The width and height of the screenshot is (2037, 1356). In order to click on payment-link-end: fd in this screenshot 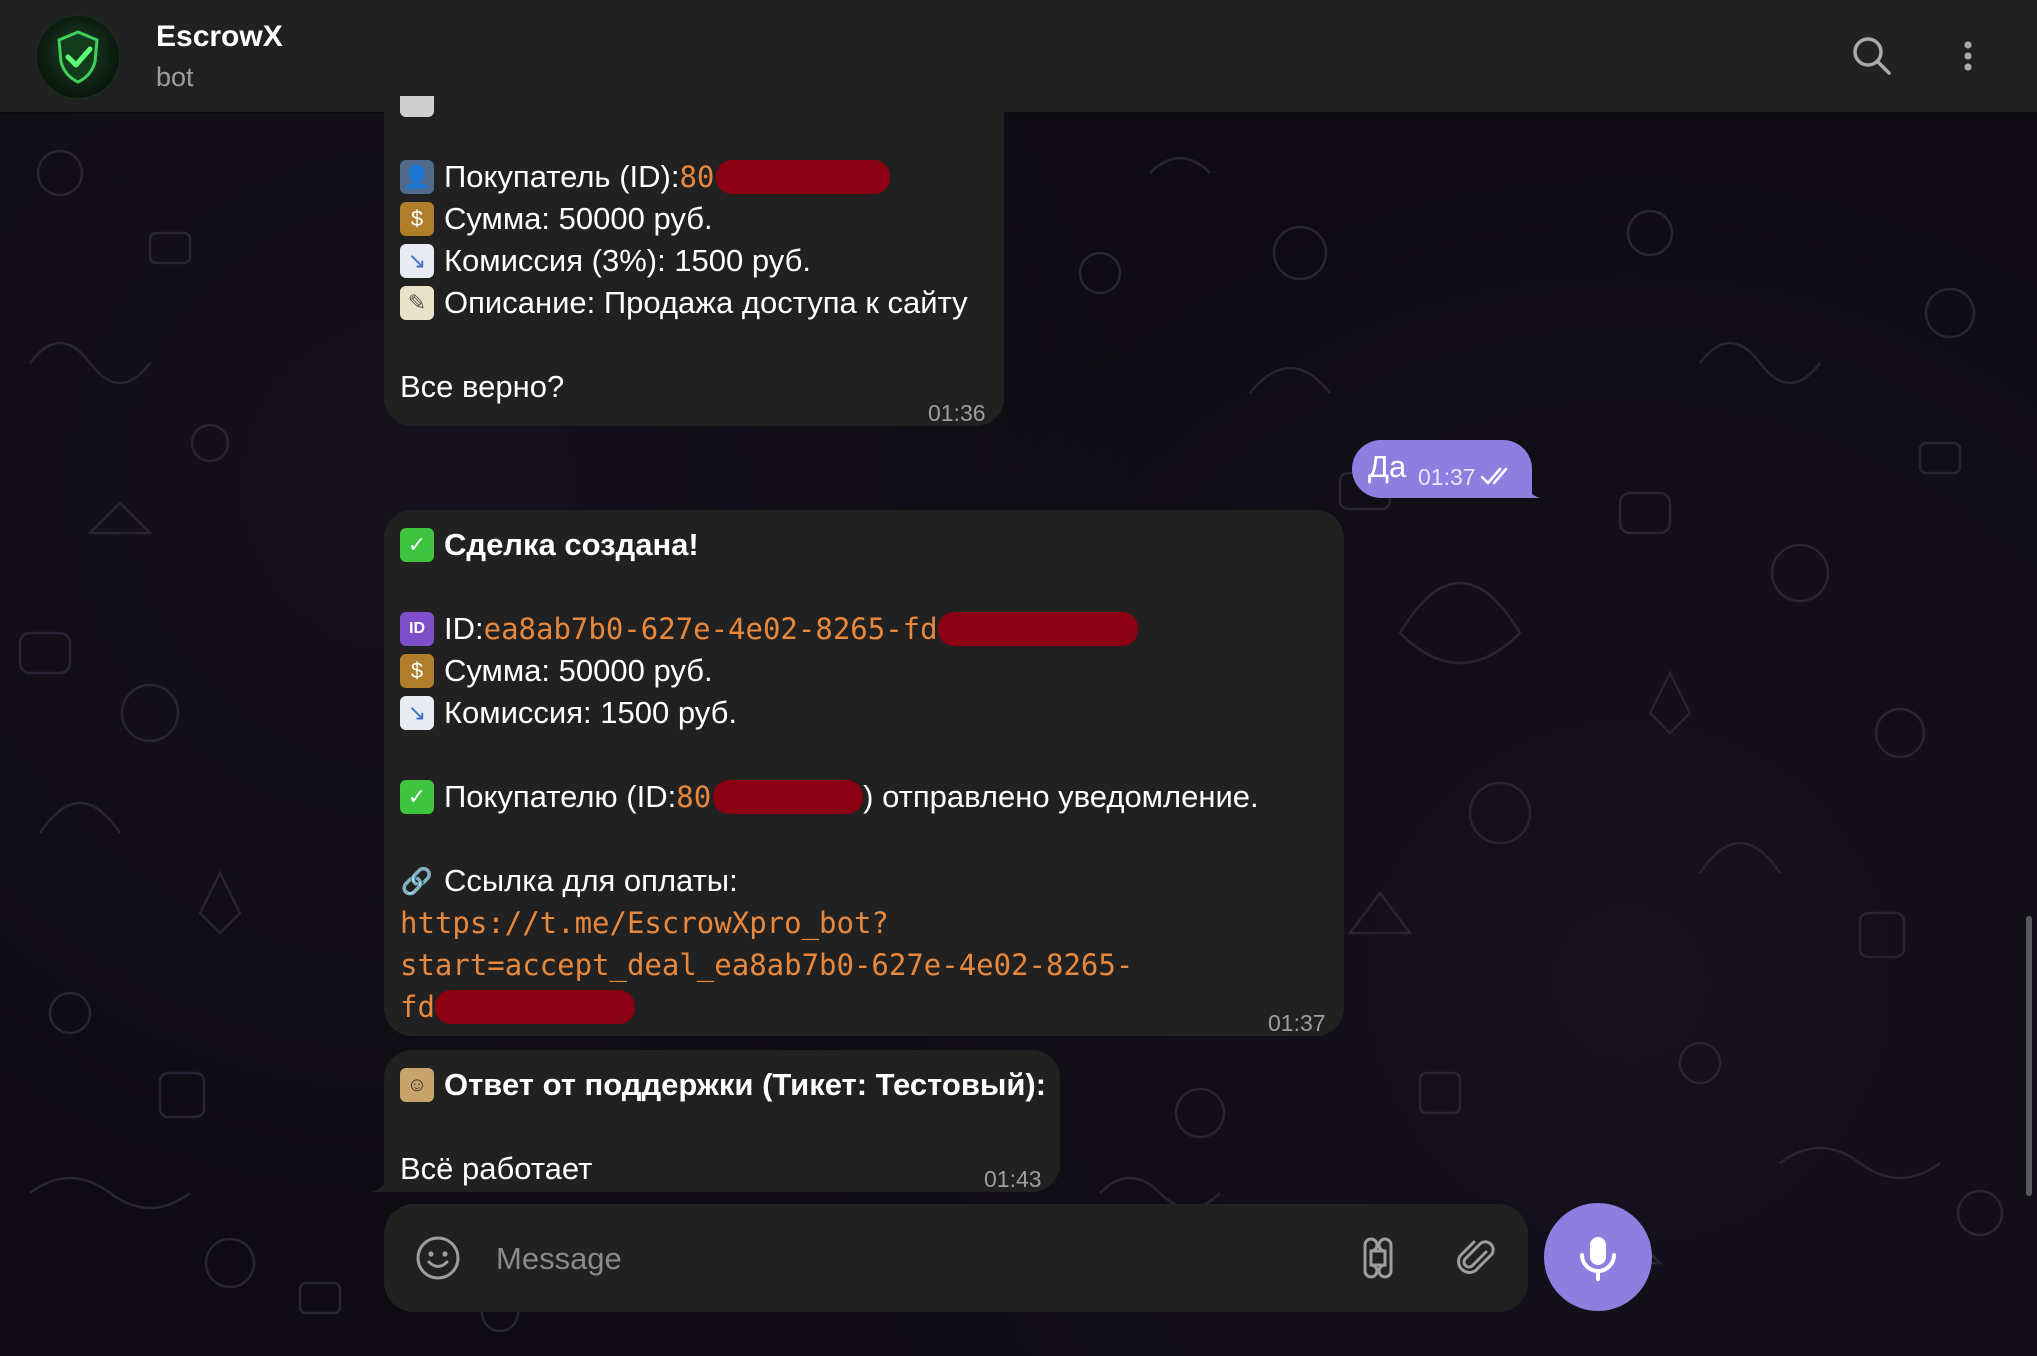, I will do `click(864, 1007)`.